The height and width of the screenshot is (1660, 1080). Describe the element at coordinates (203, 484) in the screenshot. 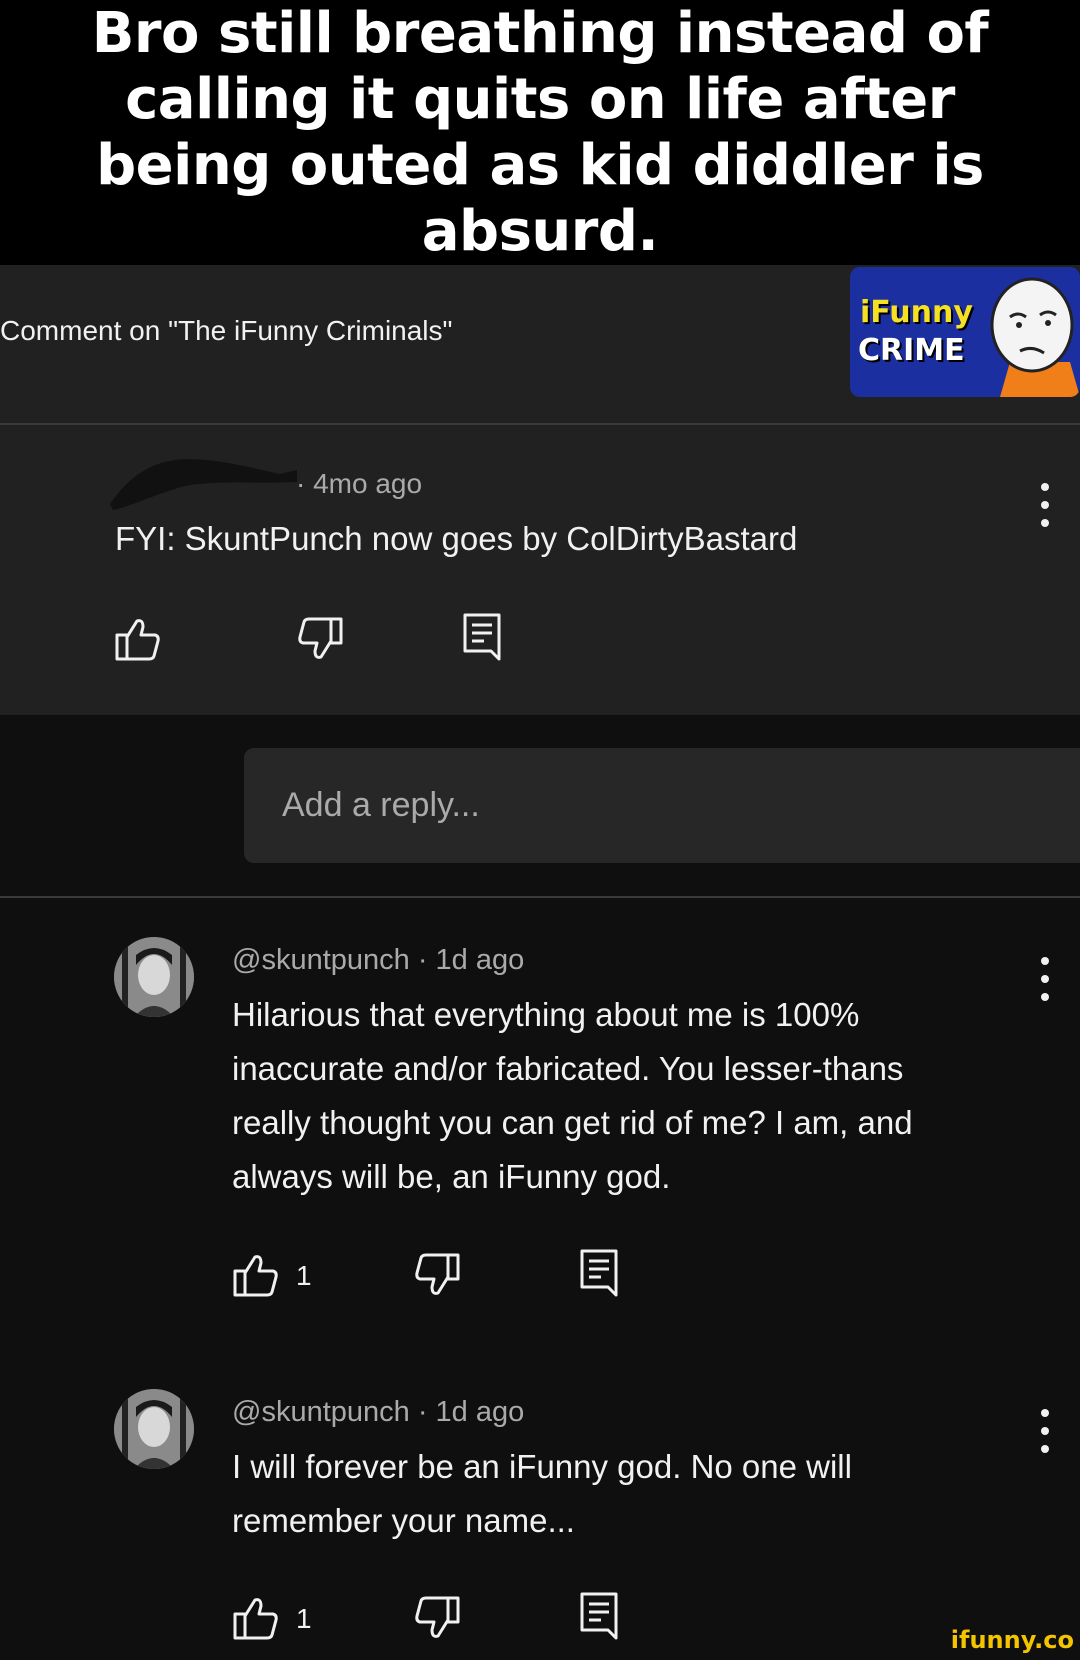

I see `redacted-username-scribble` at that location.